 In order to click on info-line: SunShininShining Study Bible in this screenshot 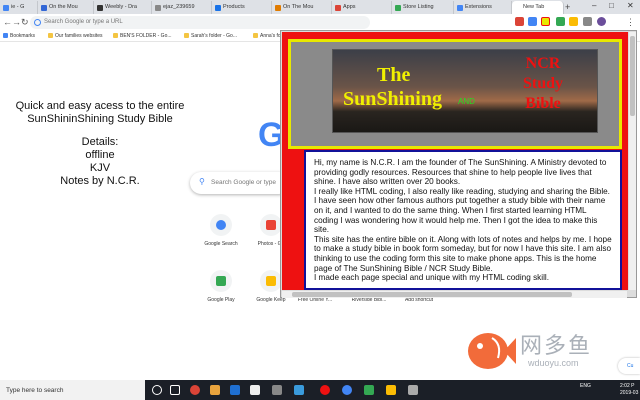, I will do `click(100, 119)`.